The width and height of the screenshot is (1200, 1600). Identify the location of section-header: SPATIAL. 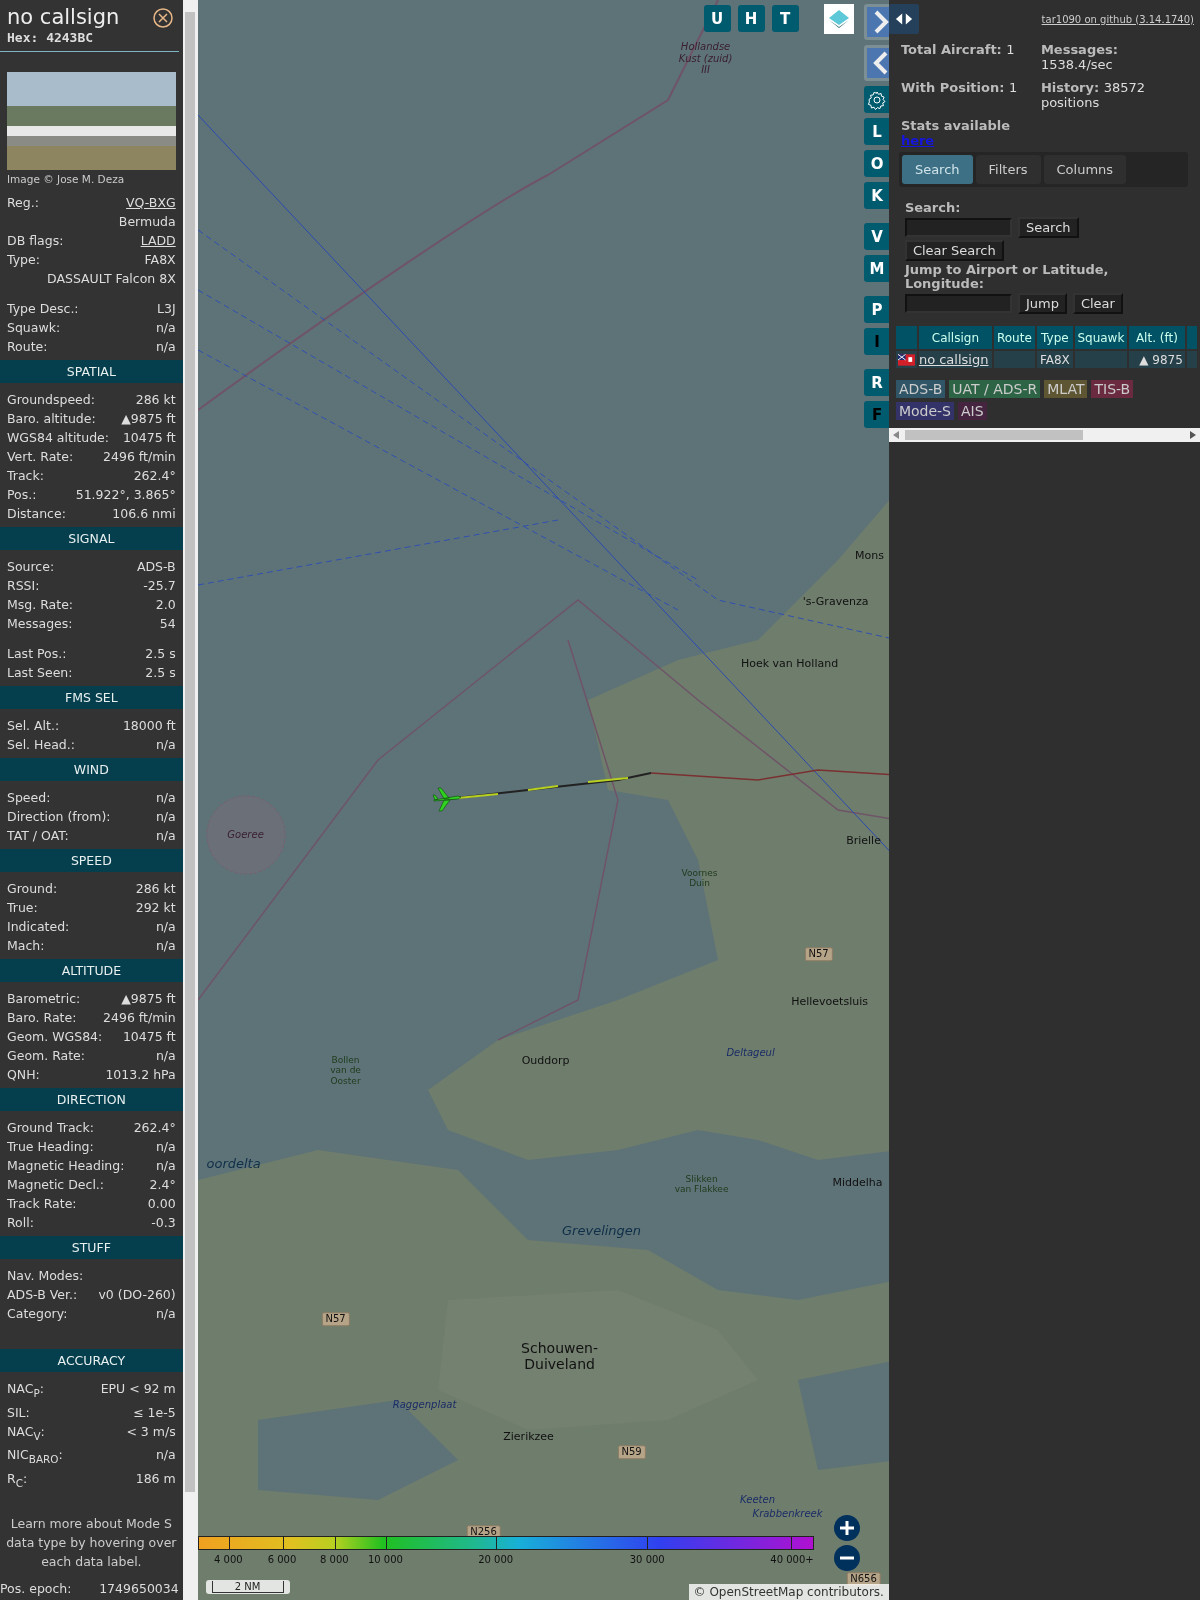
(91, 371).